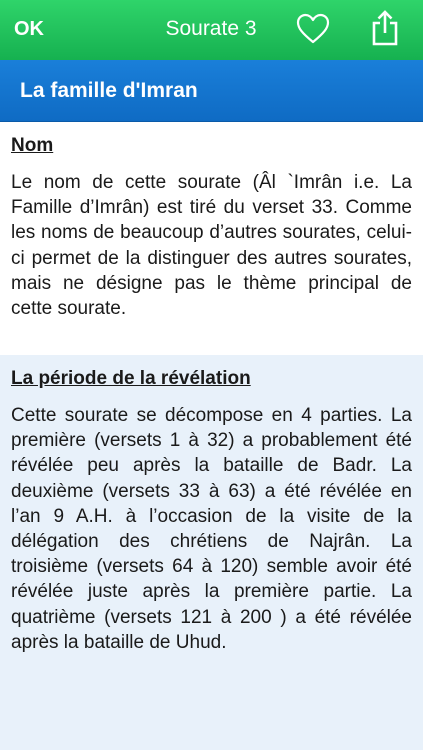 The height and width of the screenshot is (750, 423). I want to click on share-icon, so click(385, 28).